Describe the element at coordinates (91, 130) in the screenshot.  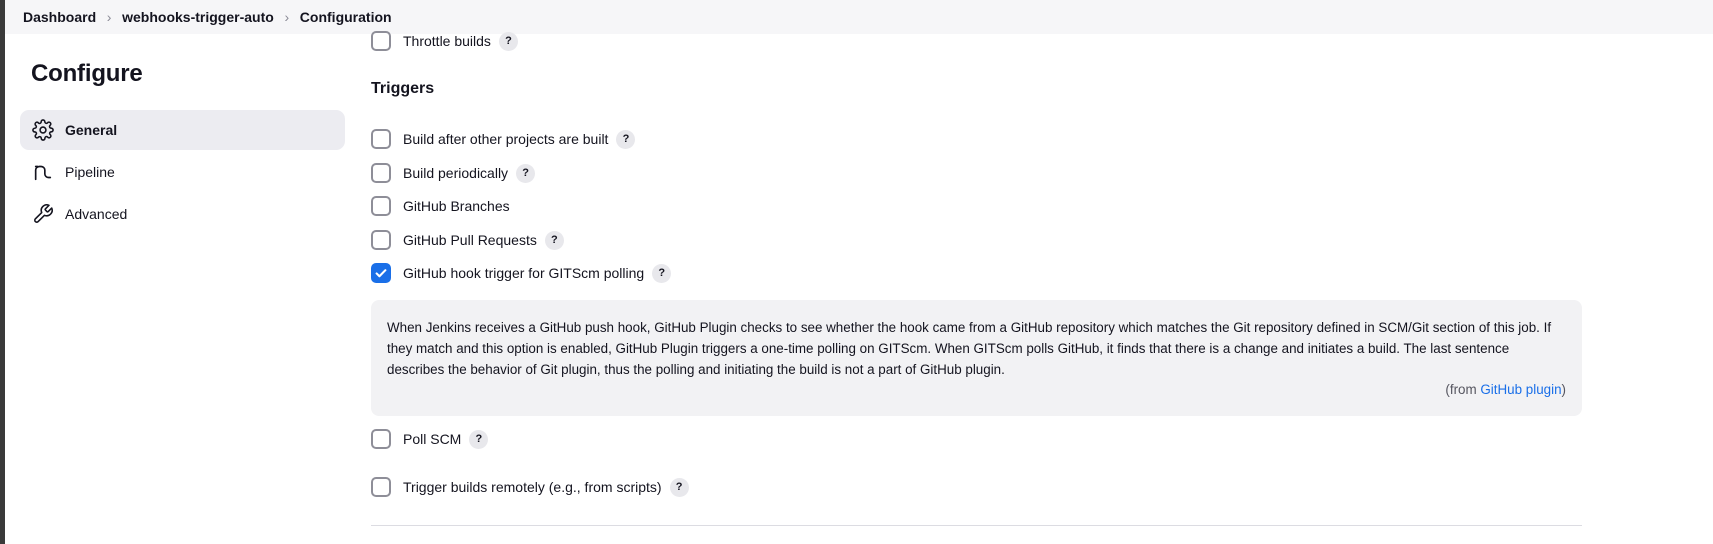
I see `sidebar-item-label: General` at that location.